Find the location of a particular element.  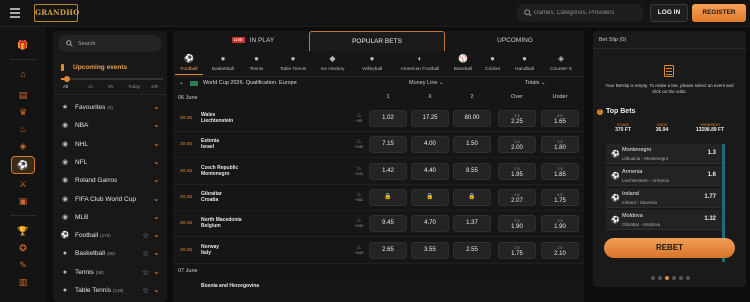

tab-sport-american-football: ◐ American Football is located at coordinates (420, 64).